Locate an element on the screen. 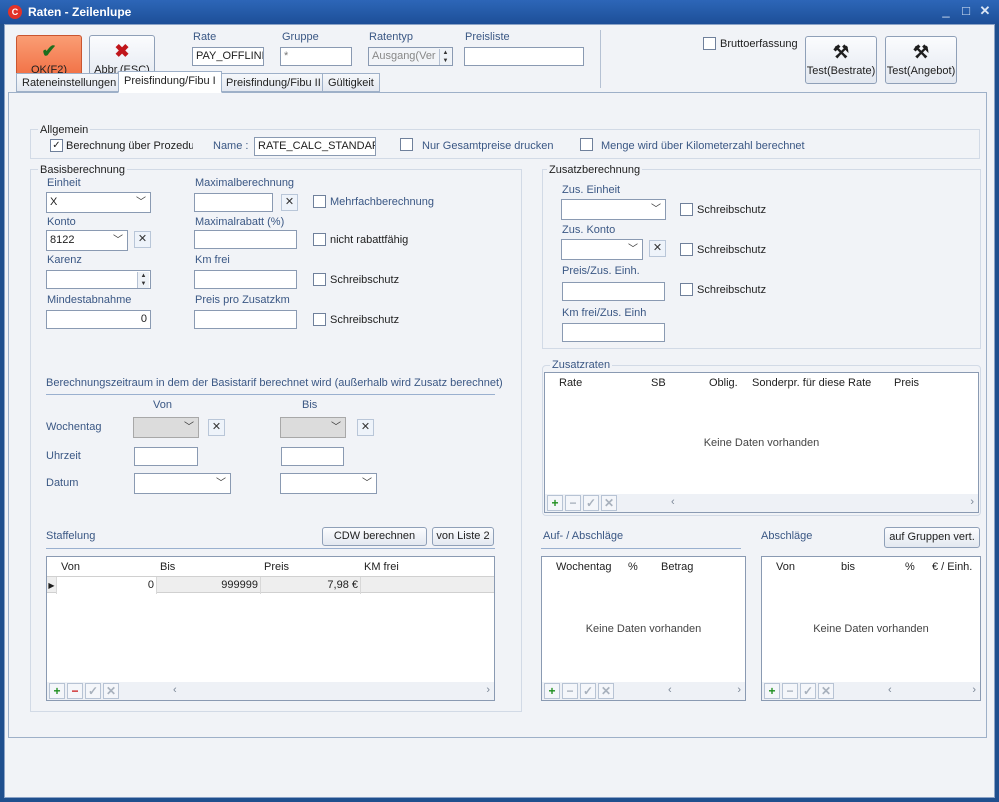 Image resolution: width=999 pixels, height=802 pixels. zus-schreibschutz-1-checkbox is located at coordinates (686, 209).